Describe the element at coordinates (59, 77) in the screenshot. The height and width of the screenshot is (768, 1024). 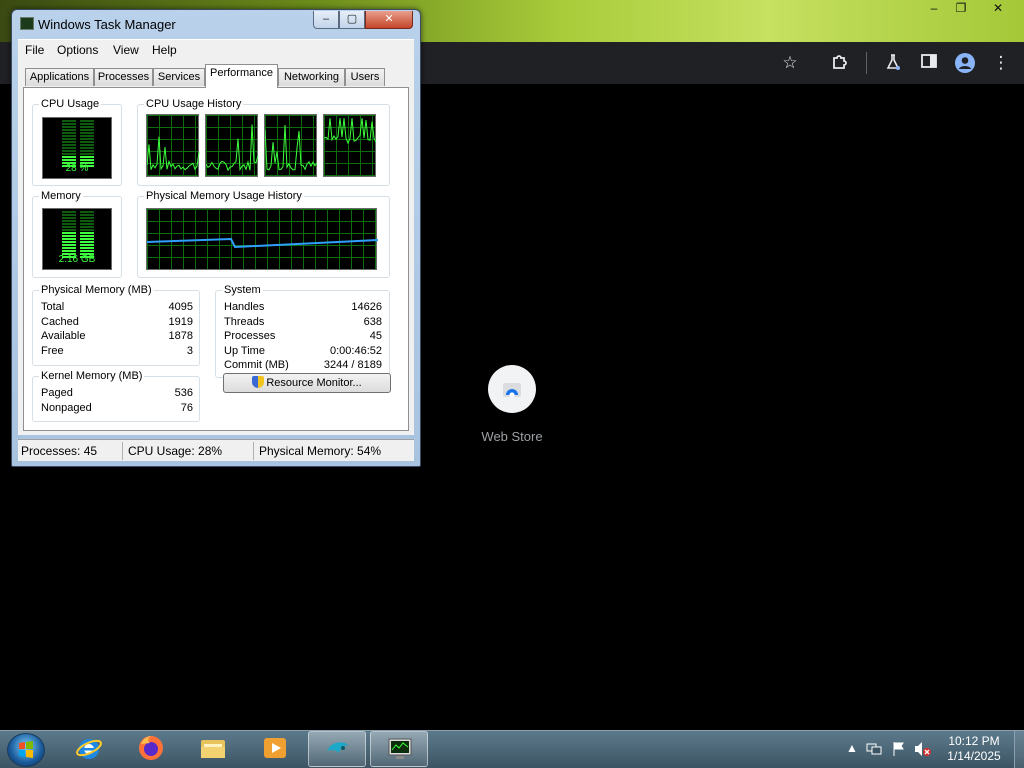
I see `tab-applications: Applications` at that location.